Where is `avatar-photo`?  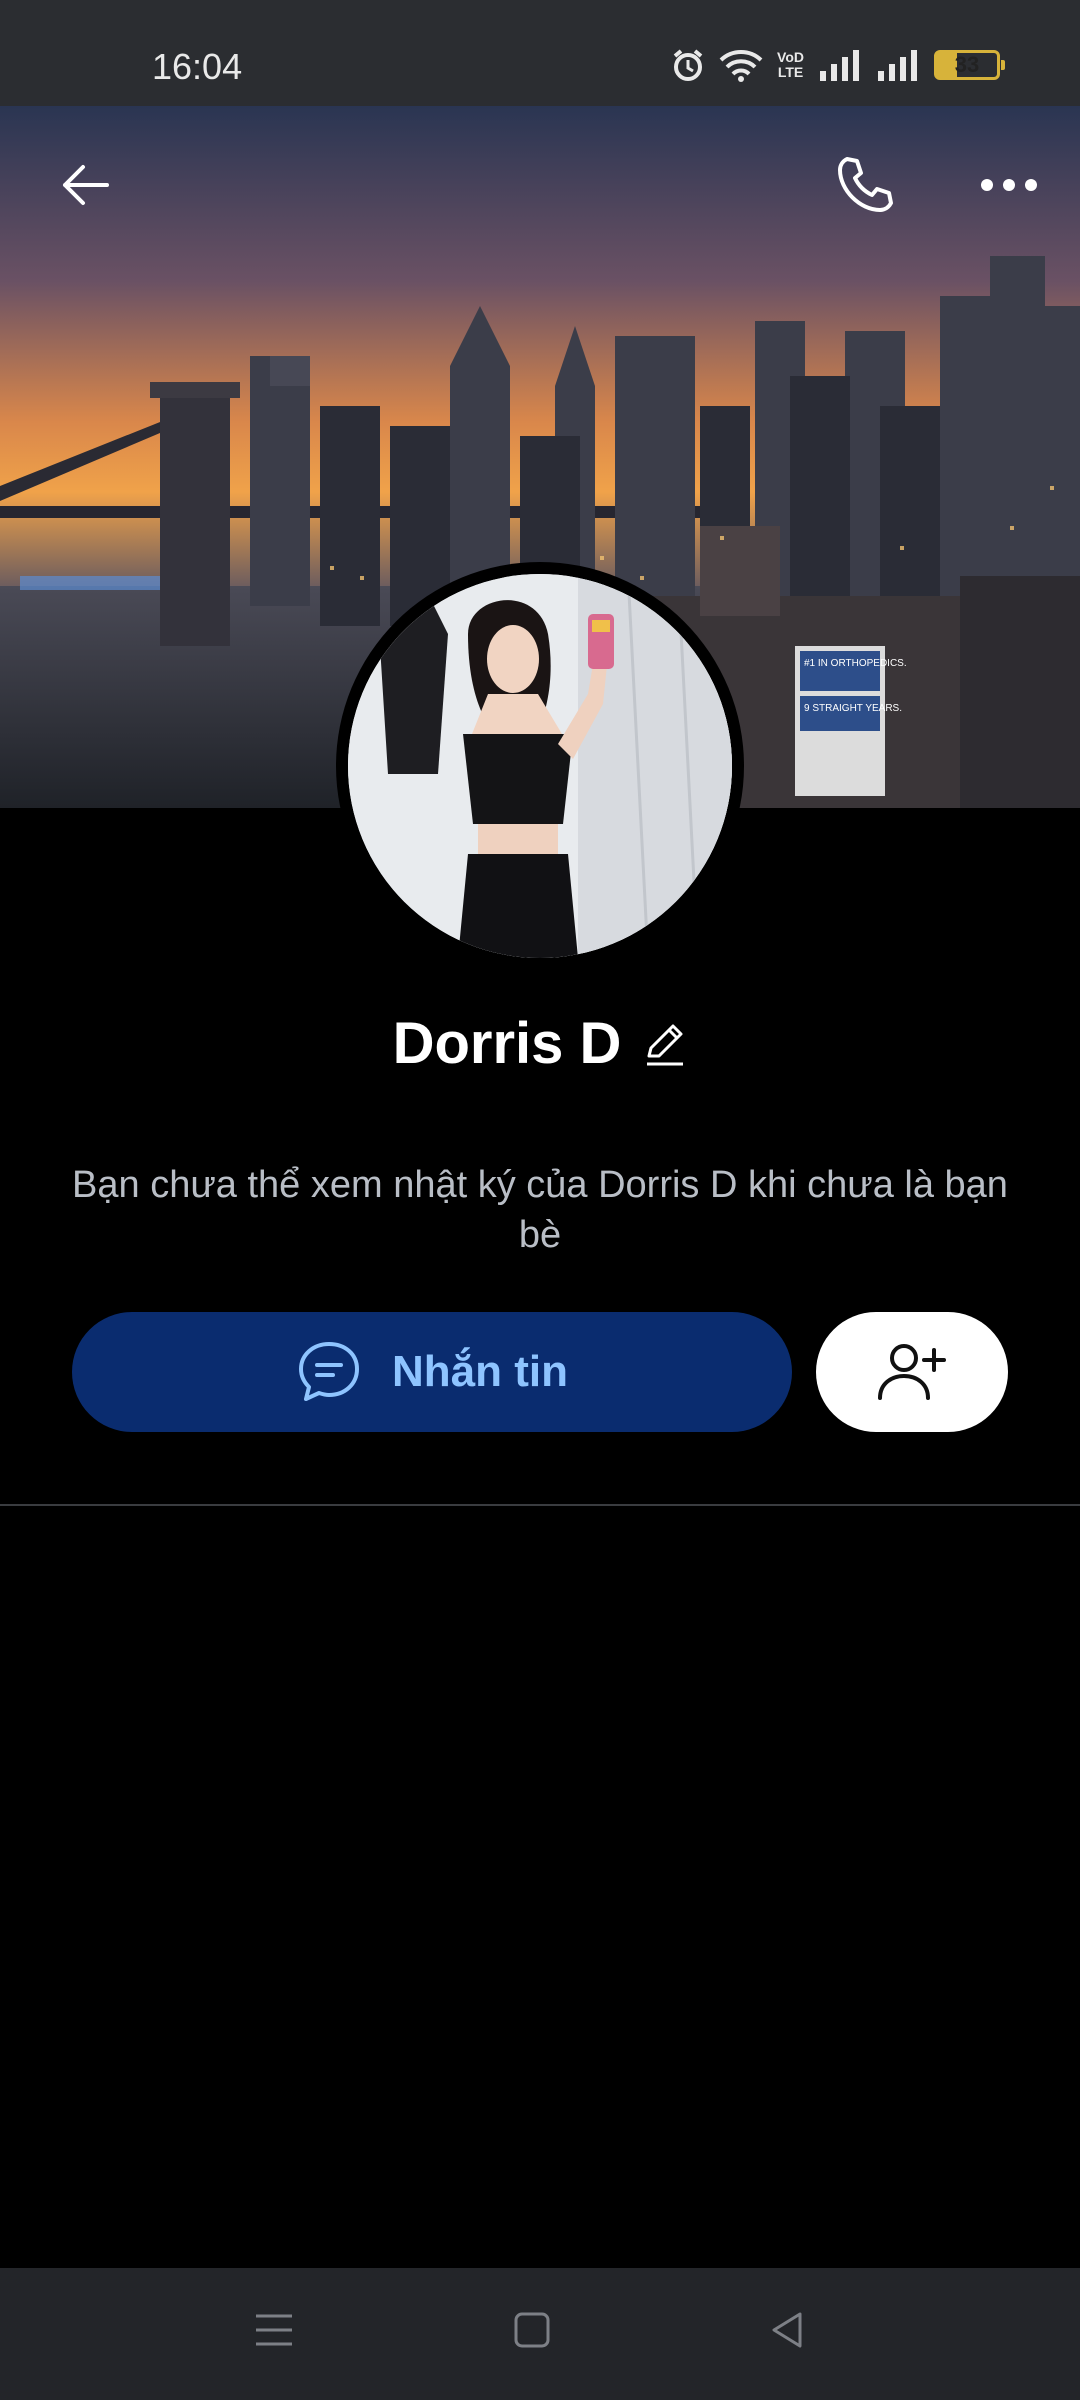 avatar-photo is located at coordinates (540, 766).